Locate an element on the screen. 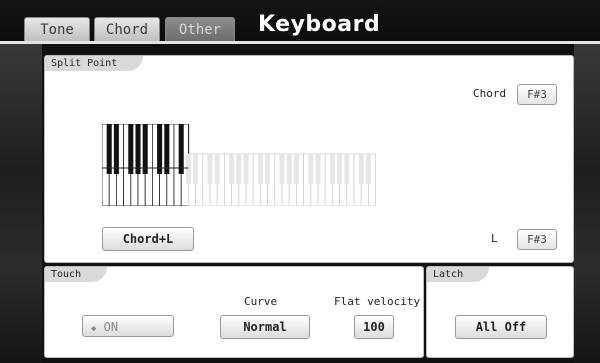 The image size is (600, 363). chord-split-label: Chord is located at coordinates (490, 93).